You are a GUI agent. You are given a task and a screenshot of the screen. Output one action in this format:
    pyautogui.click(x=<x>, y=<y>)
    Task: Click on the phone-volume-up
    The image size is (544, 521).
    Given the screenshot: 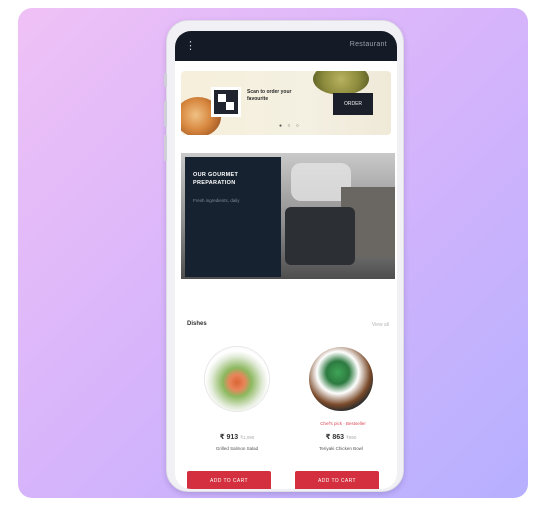 What is the action you would take?
    pyautogui.click(x=165, y=114)
    